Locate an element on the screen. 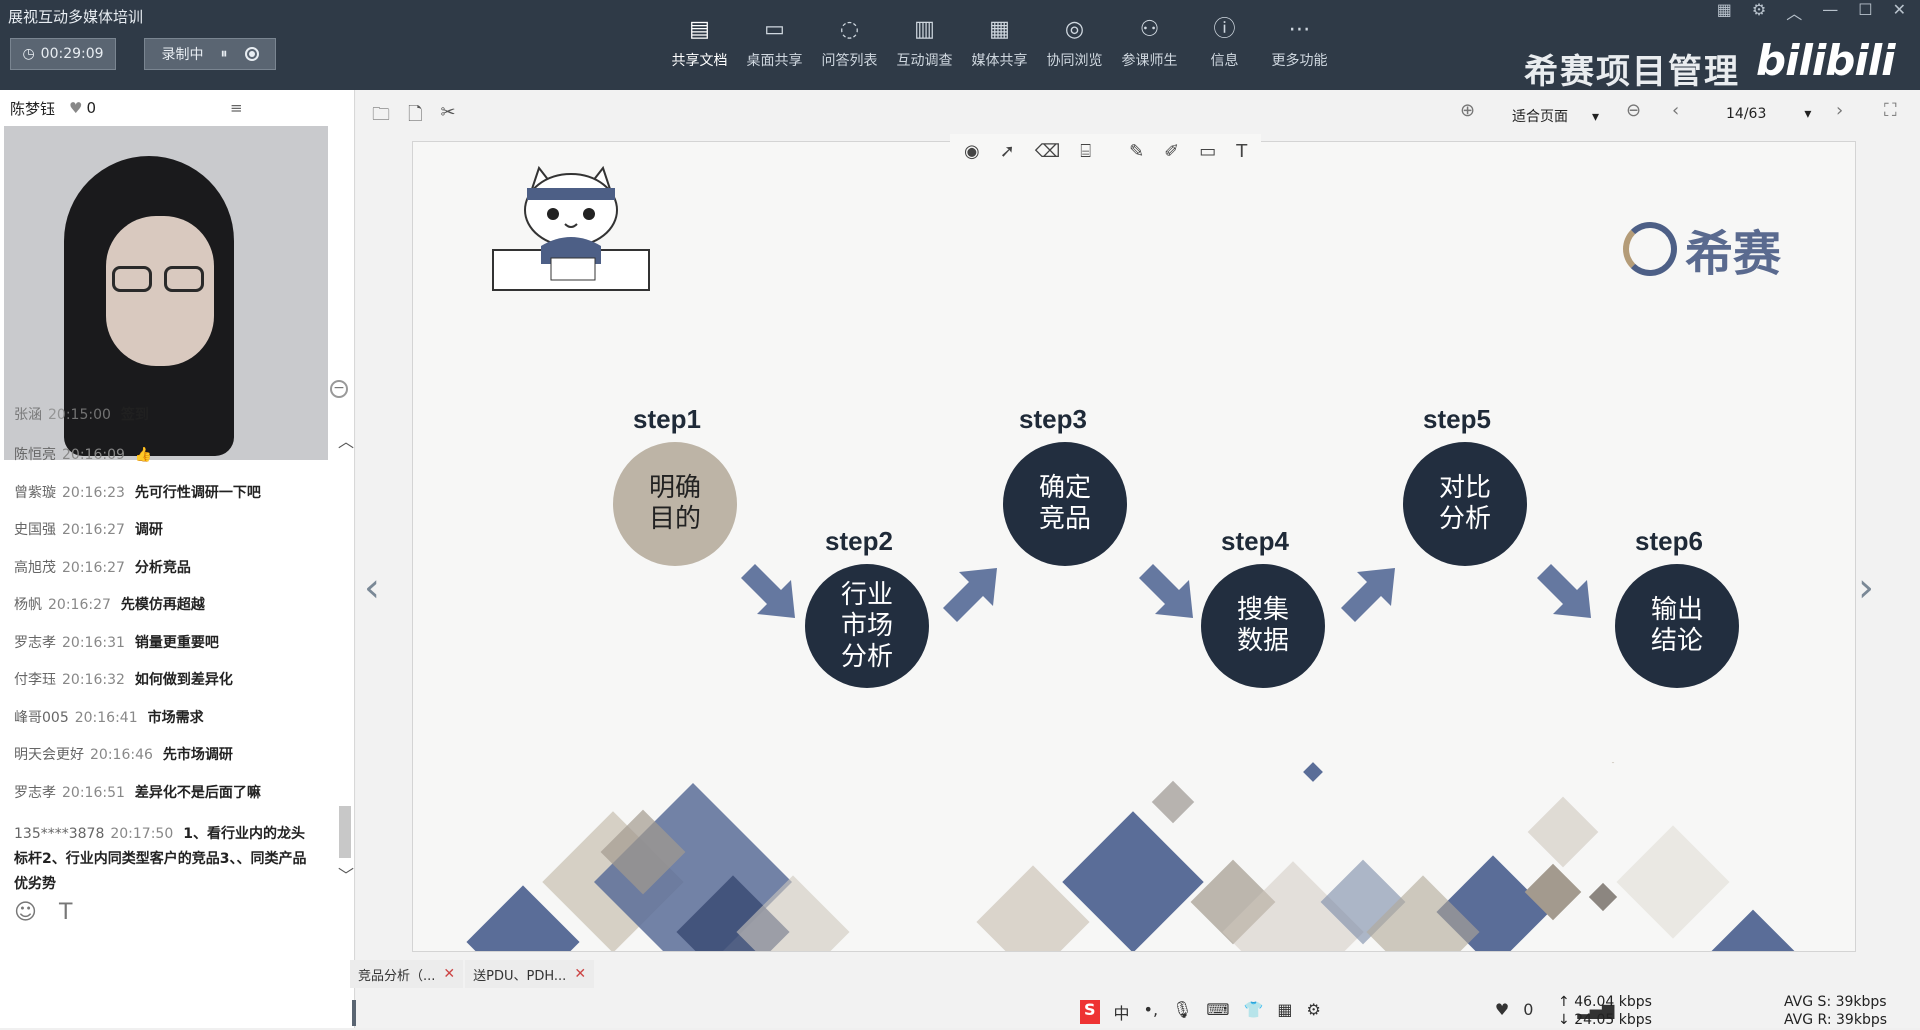 Image resolution: width=1920 pixels, height=1030 pixels. browse-icon: ◎ is located at coordinates (1074, 29).